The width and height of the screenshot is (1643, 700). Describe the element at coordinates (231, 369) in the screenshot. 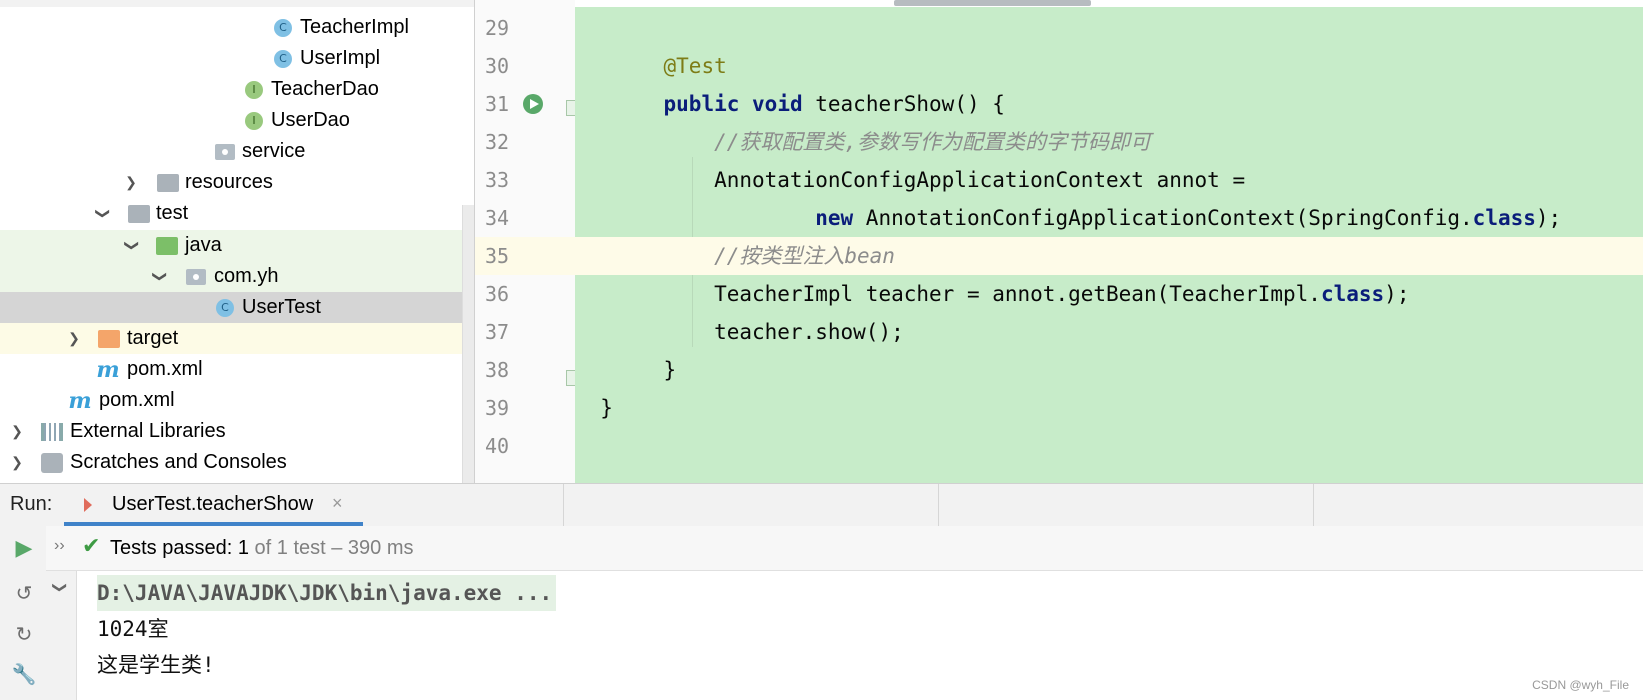

I see `tree-item-pom-module: m pom.xml` at that location.